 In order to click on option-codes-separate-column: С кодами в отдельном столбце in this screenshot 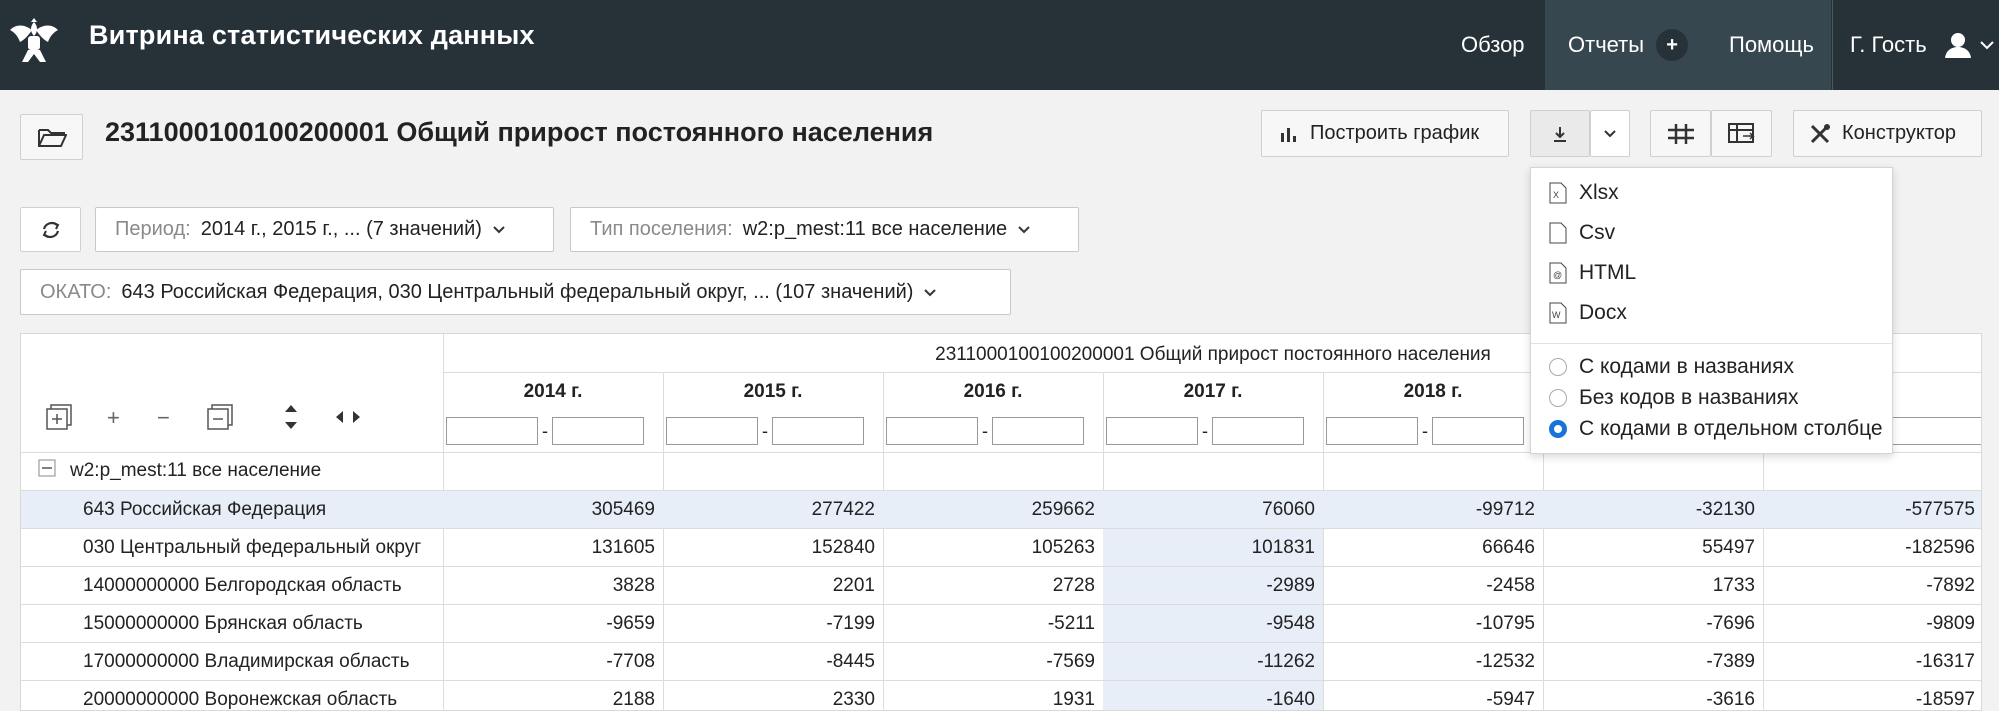, I will do `click(1716, 429)`.